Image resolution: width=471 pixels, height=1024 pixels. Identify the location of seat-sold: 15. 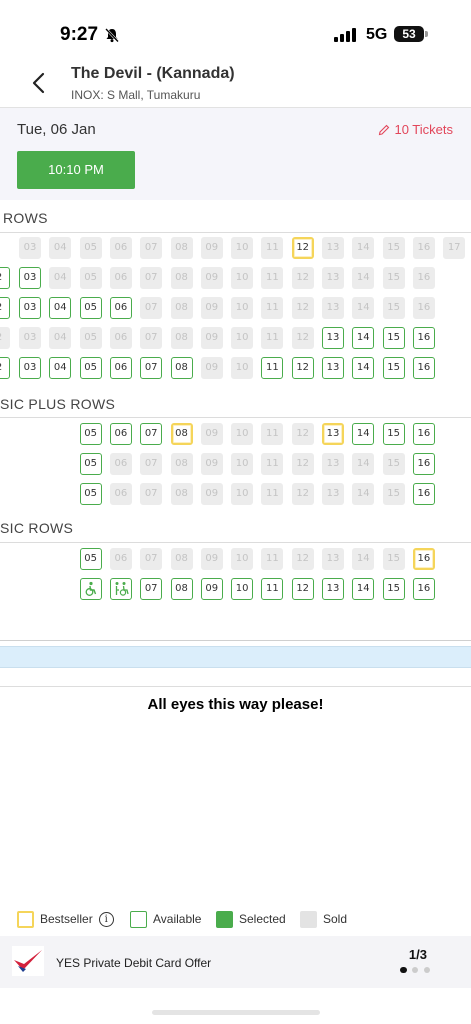
(393, 494).